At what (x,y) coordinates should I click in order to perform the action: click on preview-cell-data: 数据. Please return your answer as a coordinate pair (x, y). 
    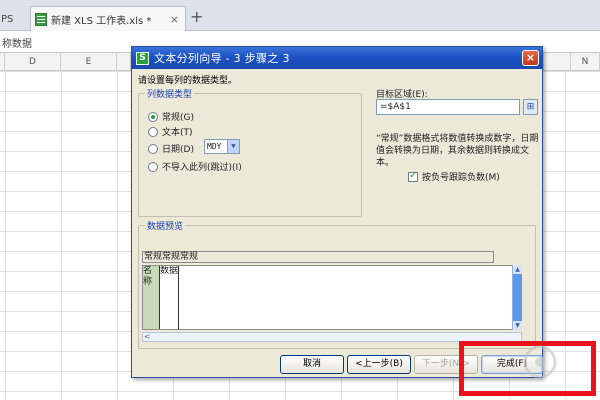
    Looking at the image, I should click on (169, 271).